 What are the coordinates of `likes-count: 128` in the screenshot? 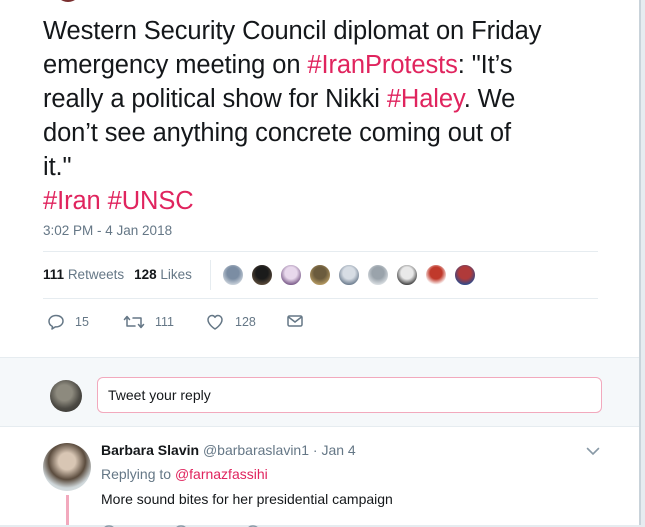 It's located at (145, 274).